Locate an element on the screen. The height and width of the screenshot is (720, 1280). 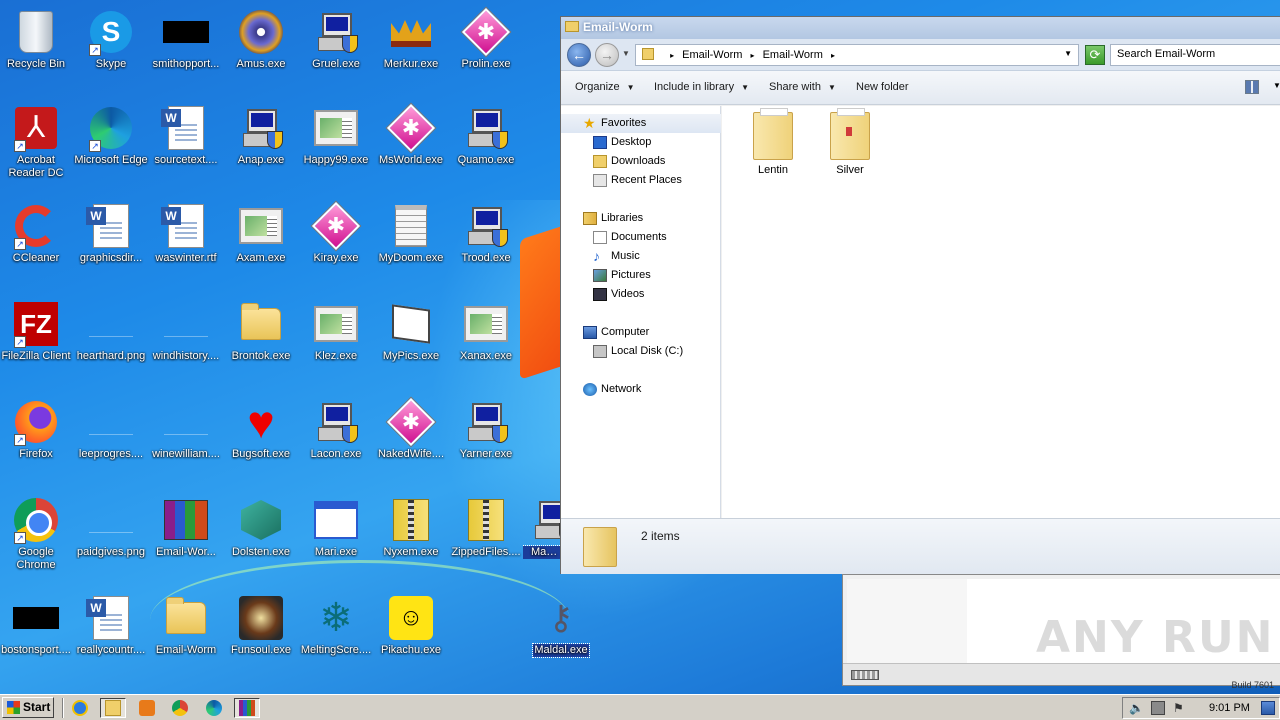
desktop-icon-amus: Amus.exe is located at coordinates (261, 39).